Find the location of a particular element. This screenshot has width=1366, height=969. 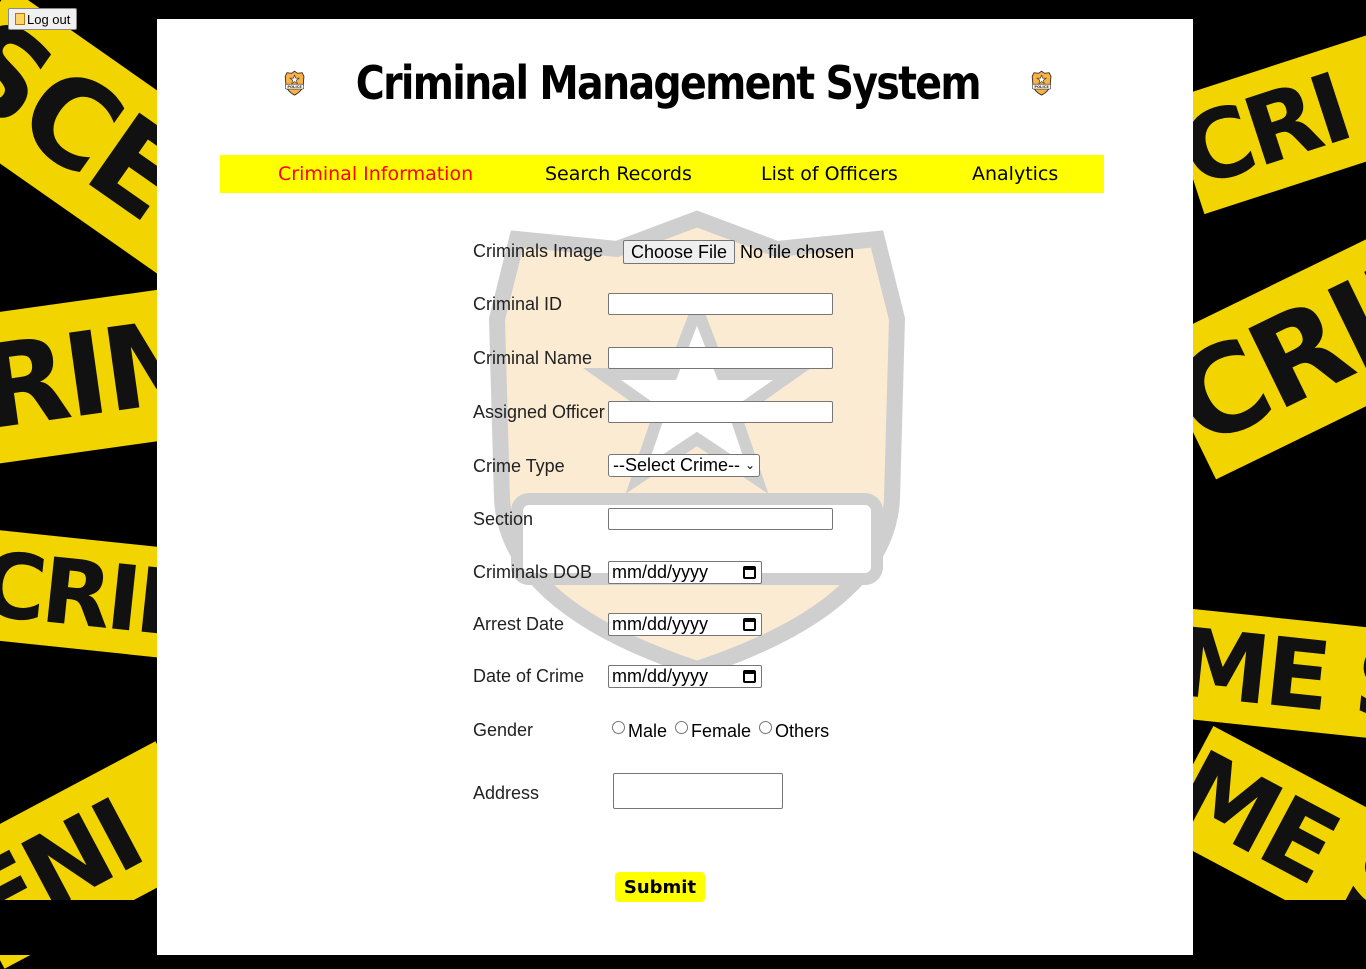

gender-others-option: Others is located at coordinates (794, 731).